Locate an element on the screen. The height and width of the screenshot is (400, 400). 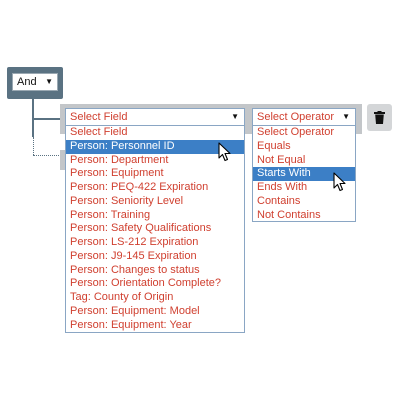
tree-connector-horizontal is located at coordinates (47, 119).